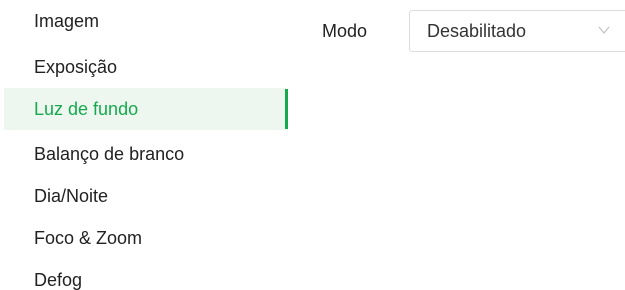  I want to click on sidebar-item-label: Dia/Noite, so click(71, 196).